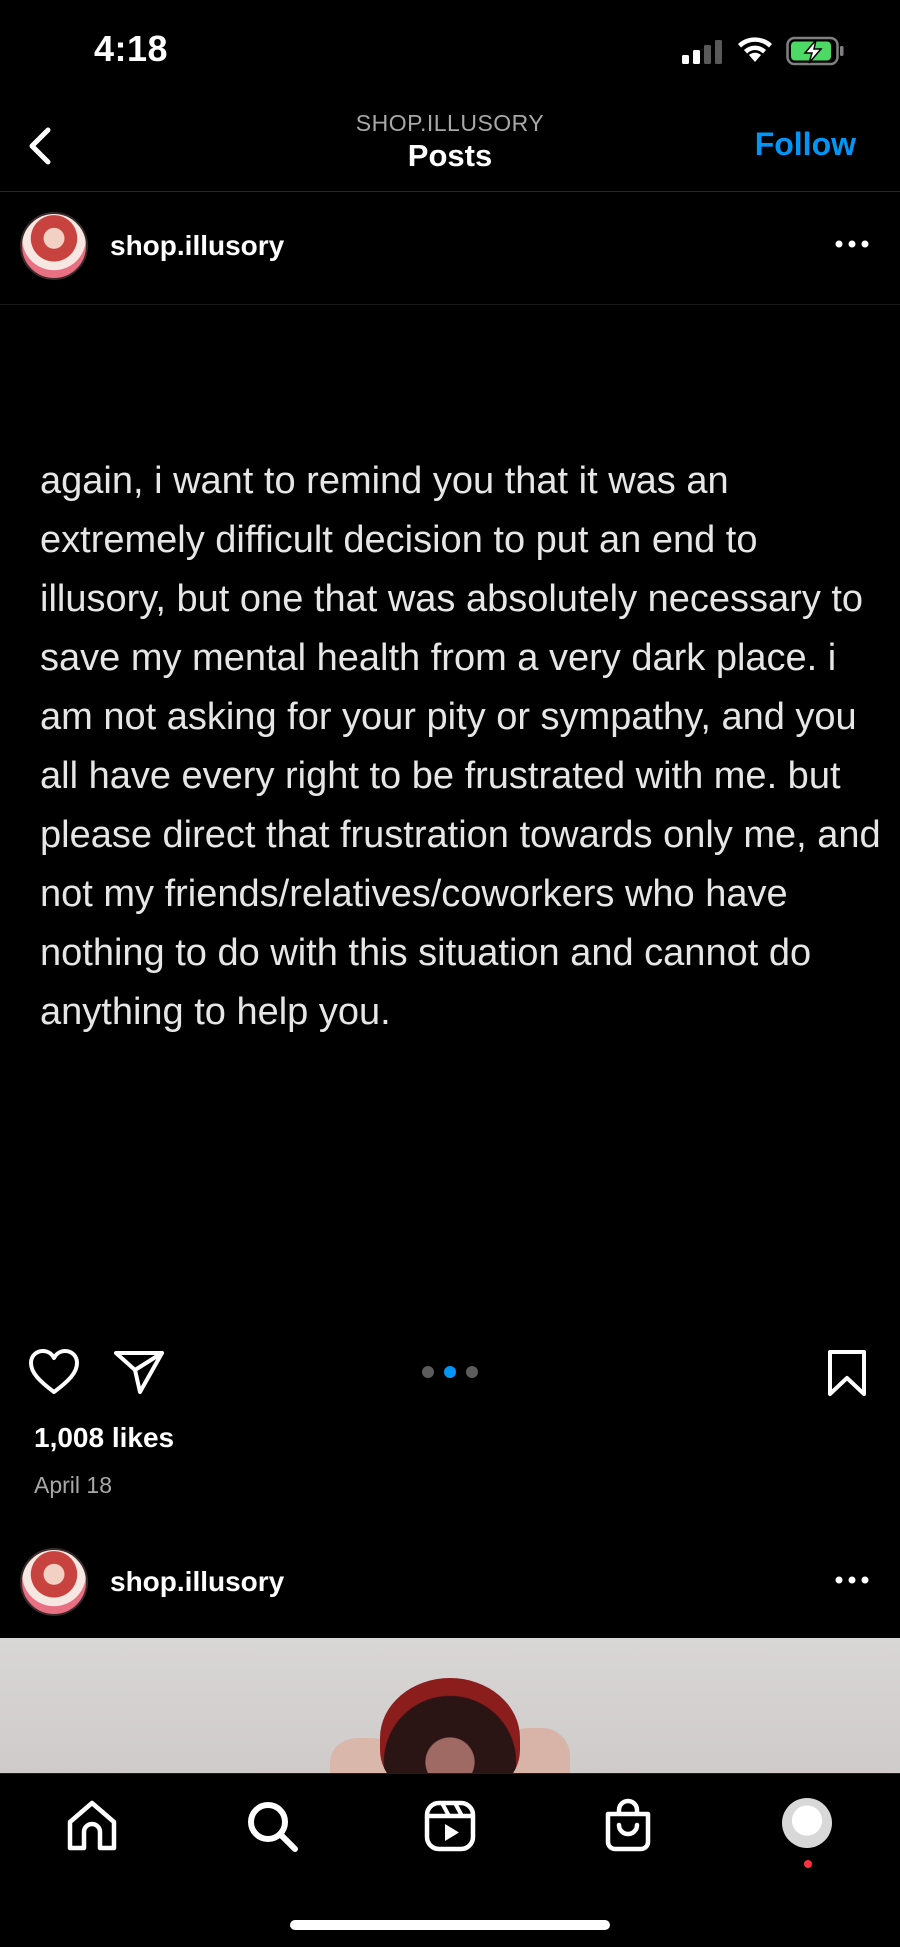 This screenshot has height=1947, width=900. What do you see at coordinates (847, 1373) in the screenshot?
I see `bookmark-icon` at bounding box center [847, 1373].